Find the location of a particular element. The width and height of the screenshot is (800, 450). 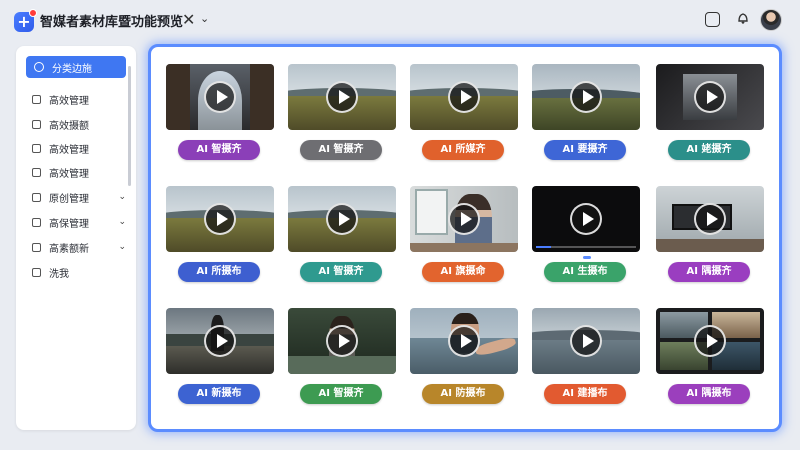

ai-tag-button: AI 姥摄齐 is located at coordinates (709, 150).